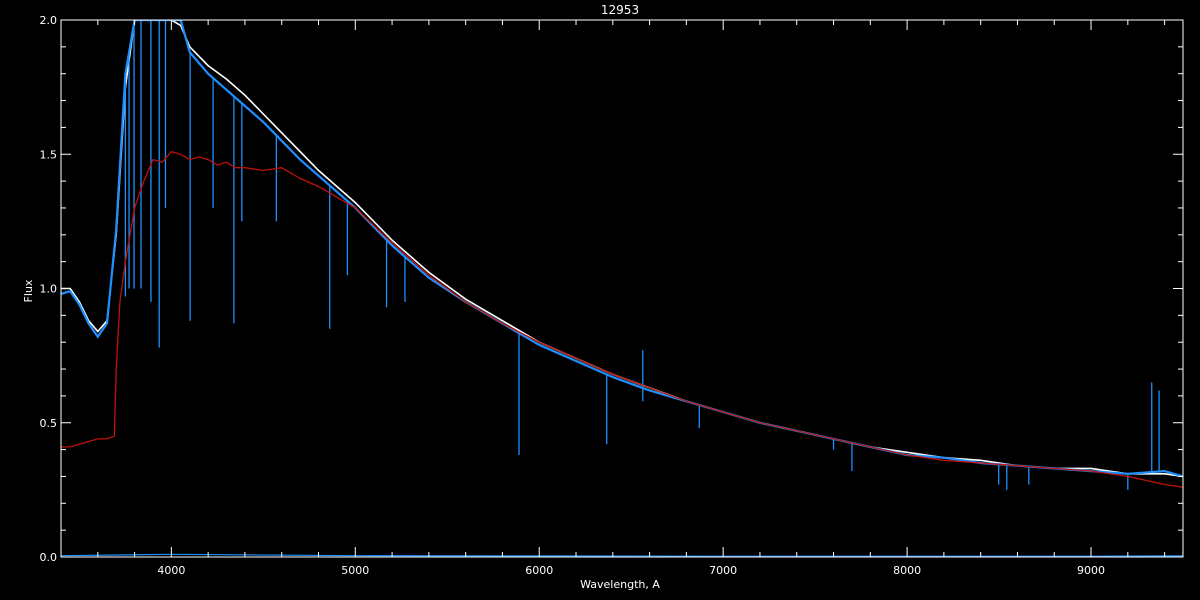 Image resolution: width=1200 pixels, height=600 pixels. I want to click on x-axis-title: Wavelength, A, so click(620, 584).